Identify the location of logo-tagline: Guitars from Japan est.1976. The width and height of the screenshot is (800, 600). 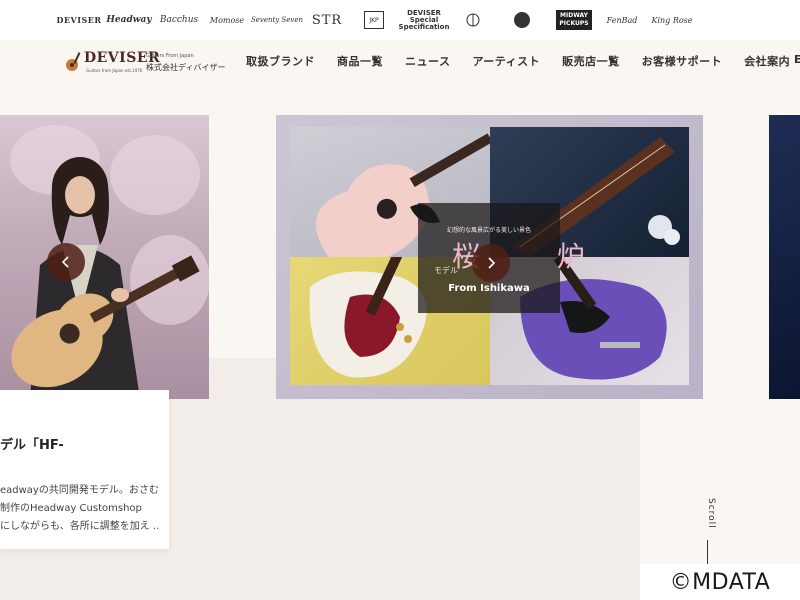
(114, 70).